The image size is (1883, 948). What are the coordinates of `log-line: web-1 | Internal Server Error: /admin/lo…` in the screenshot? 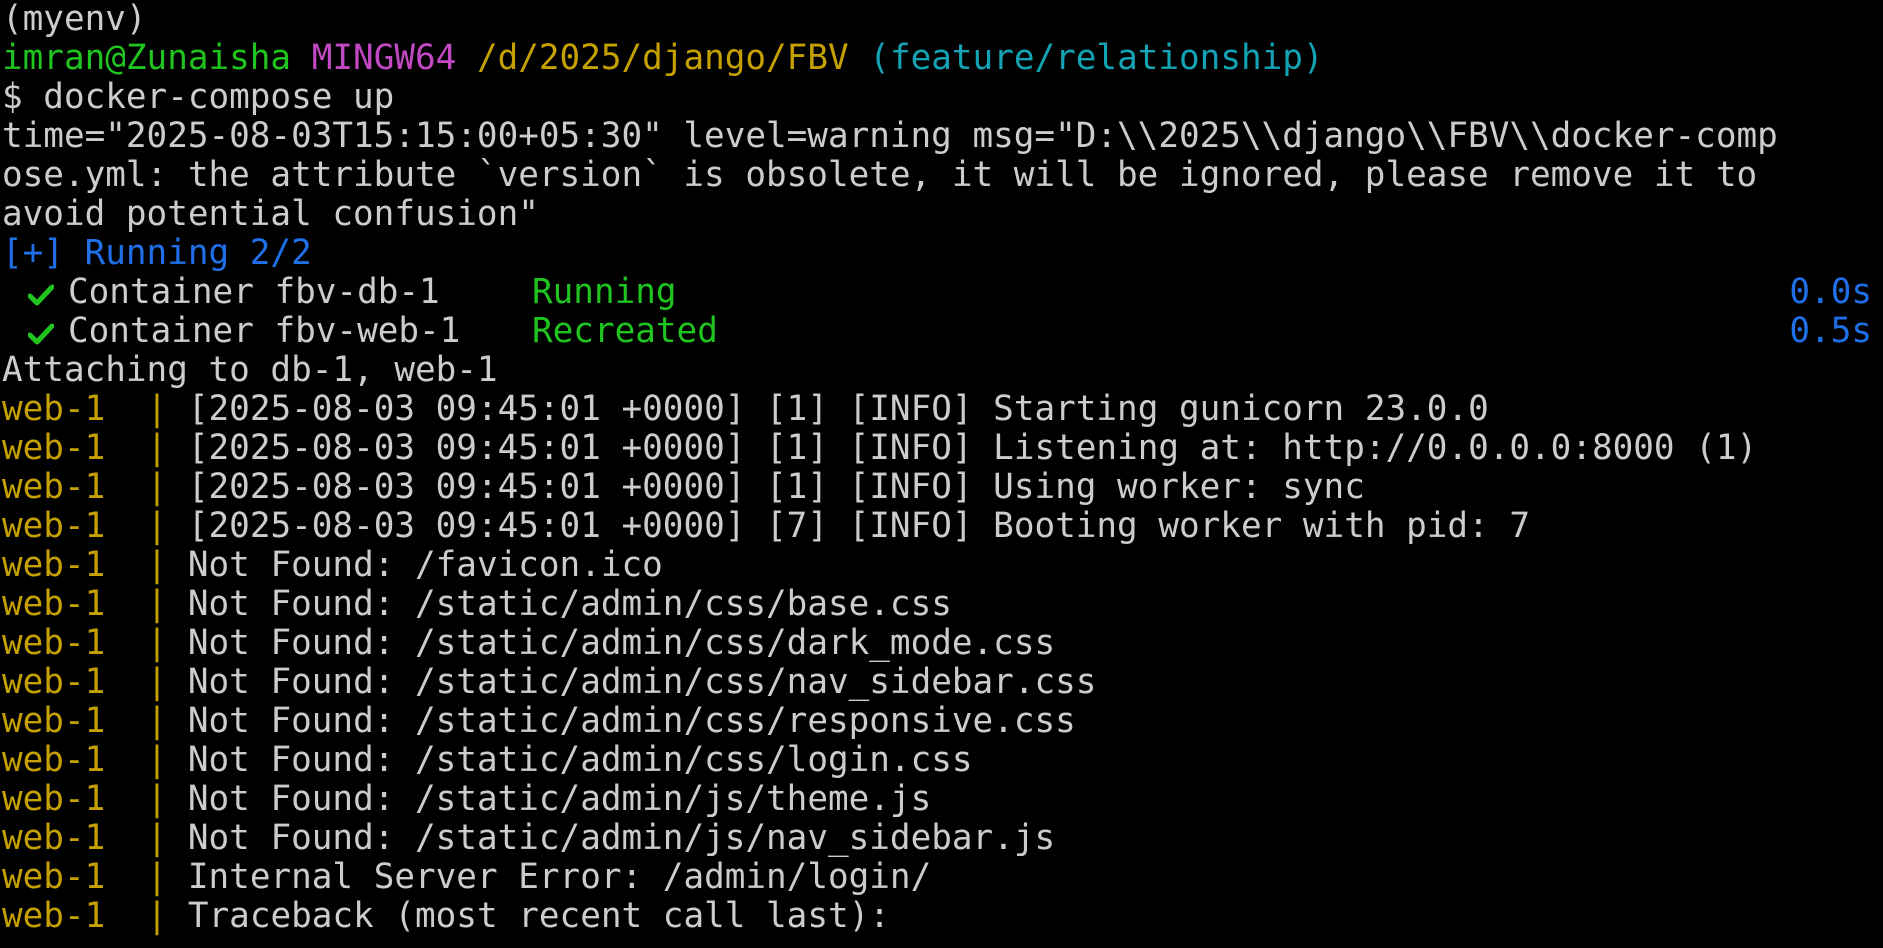 It's located at (942, 877).